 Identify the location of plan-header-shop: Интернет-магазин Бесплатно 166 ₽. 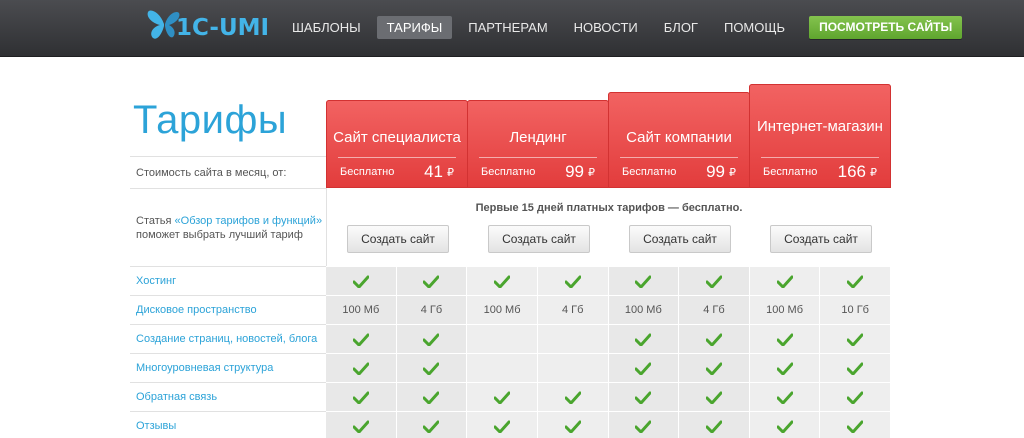
(820, 136).